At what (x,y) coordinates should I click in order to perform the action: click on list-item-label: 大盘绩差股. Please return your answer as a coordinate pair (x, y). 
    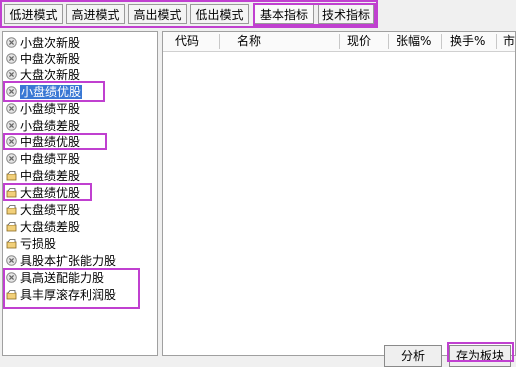
    Looking at the image, I should click on (50, 227).